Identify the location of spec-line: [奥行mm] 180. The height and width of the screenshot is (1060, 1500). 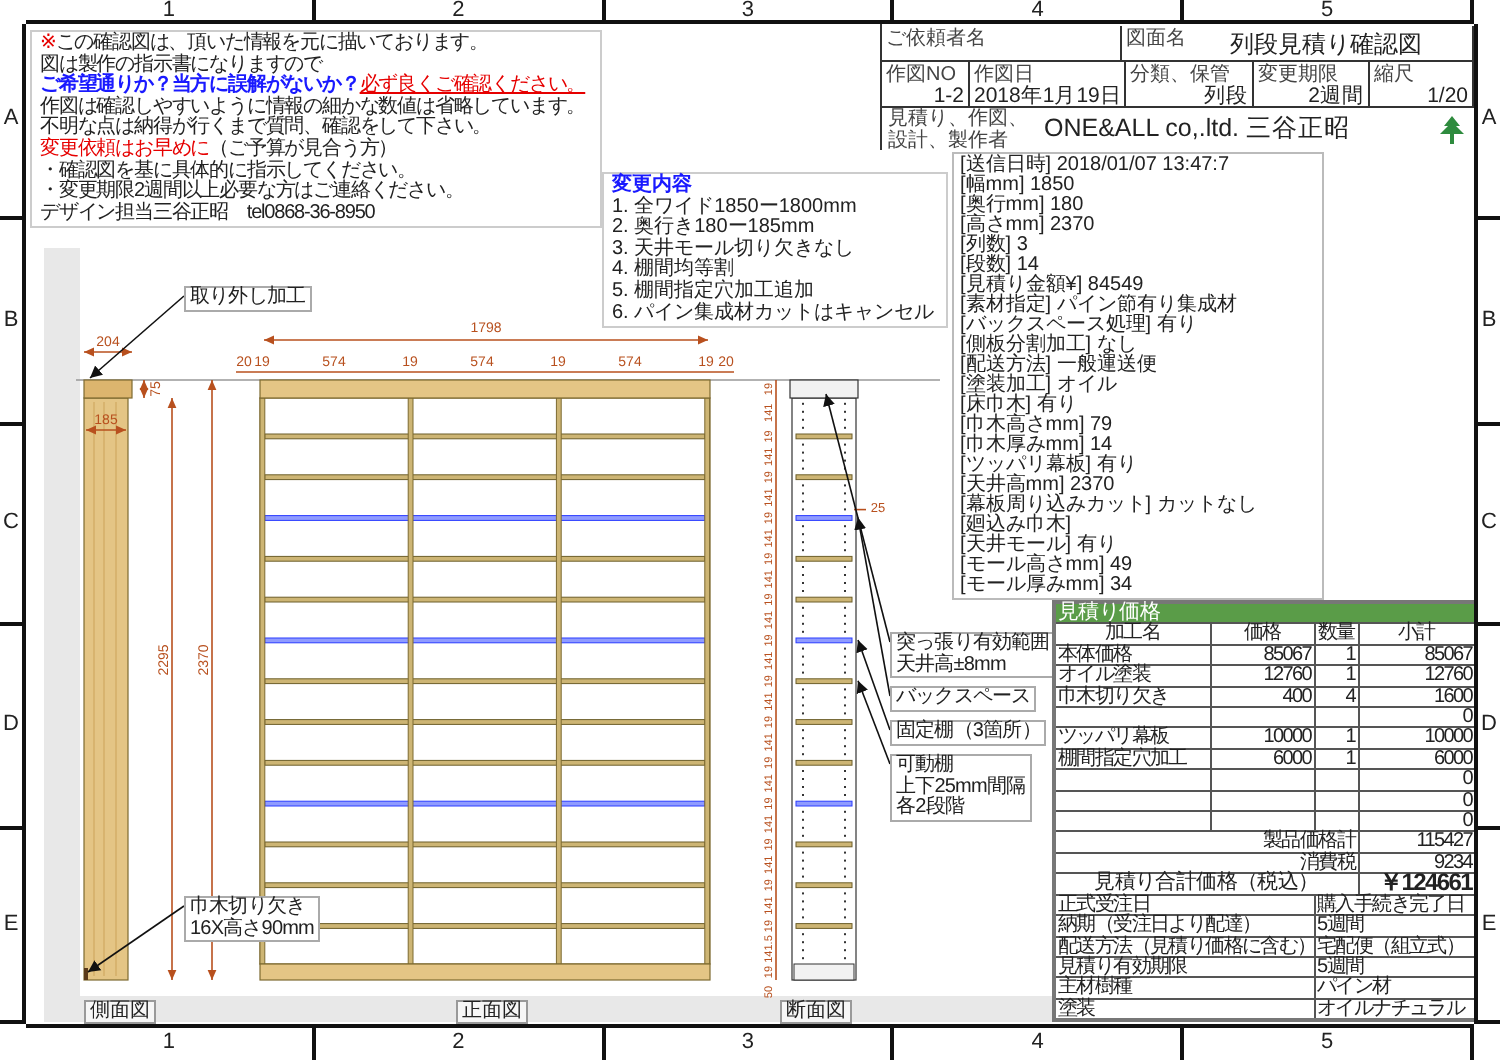
(1023, 206).